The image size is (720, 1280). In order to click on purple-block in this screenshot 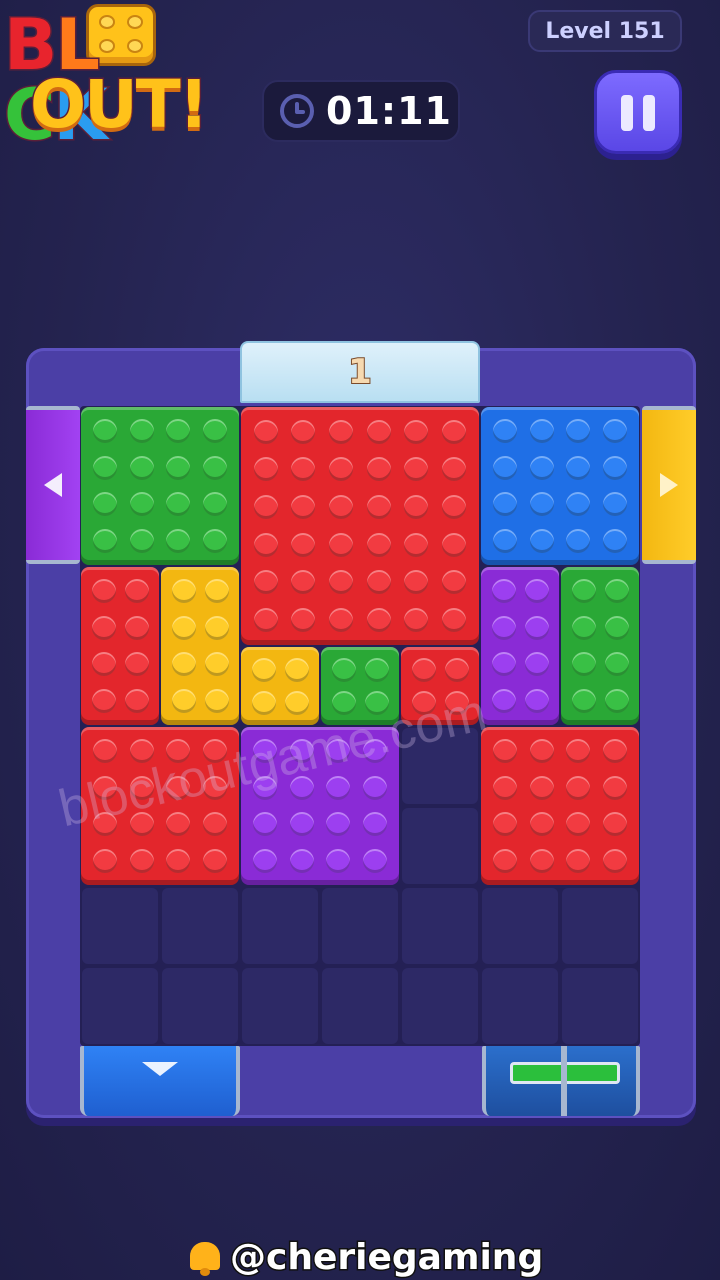, I will do `click(520, 646)`.